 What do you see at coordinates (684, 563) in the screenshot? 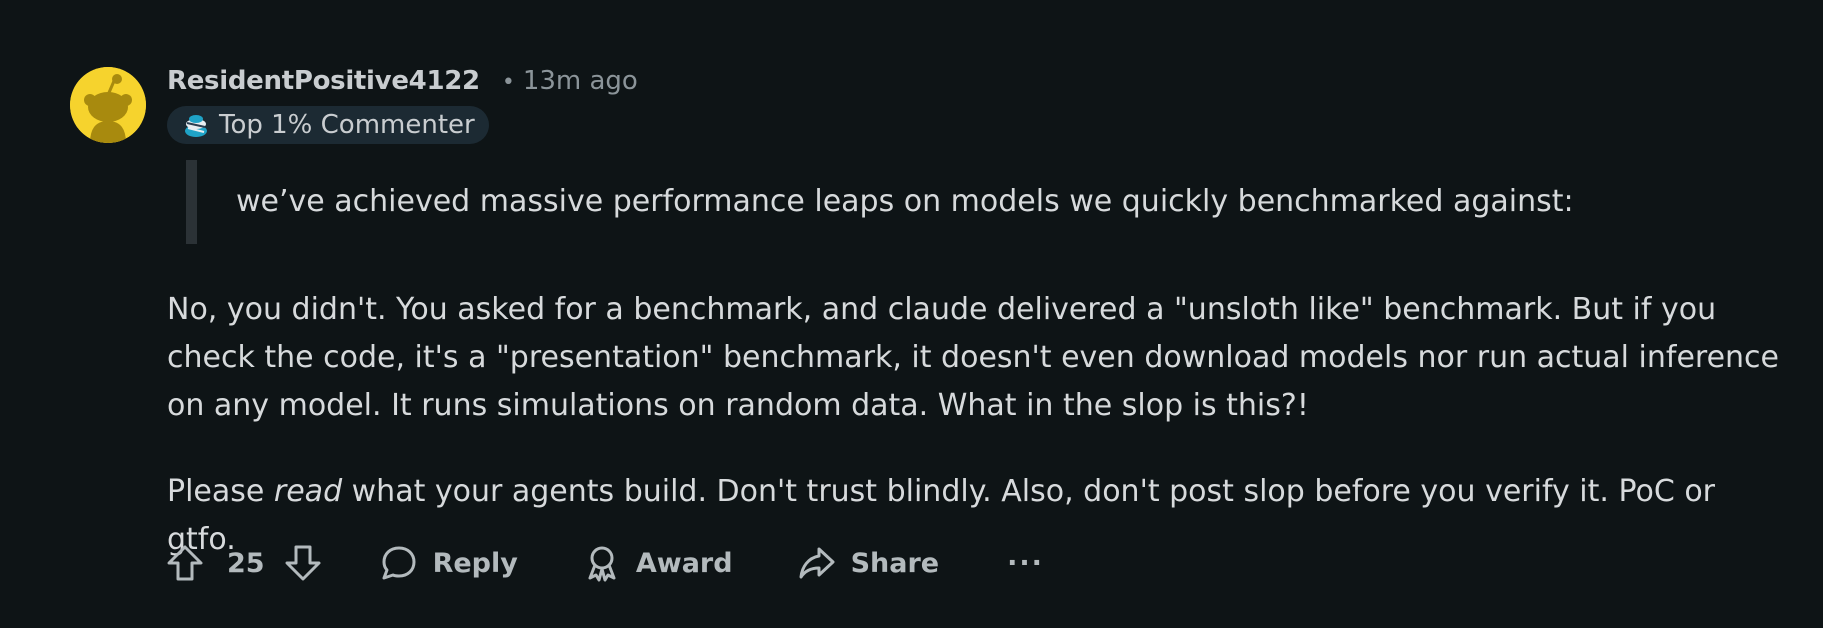
I see `award-label: Award` at bounding box center [684, 563].